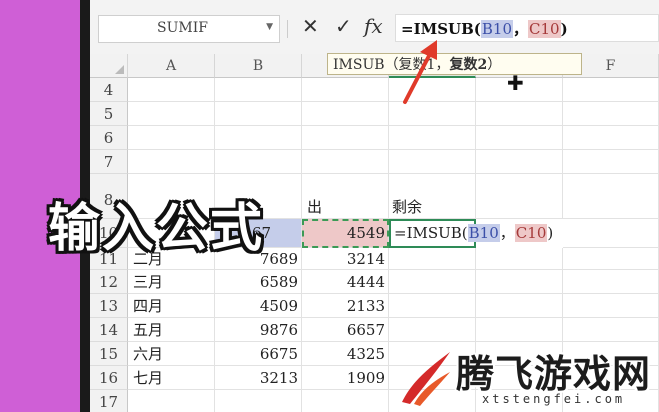 This screenshot has height=412, width=659. Describe the element at coordinates (109, 401) in the screenshot. I see `row-header: 17` at that location.